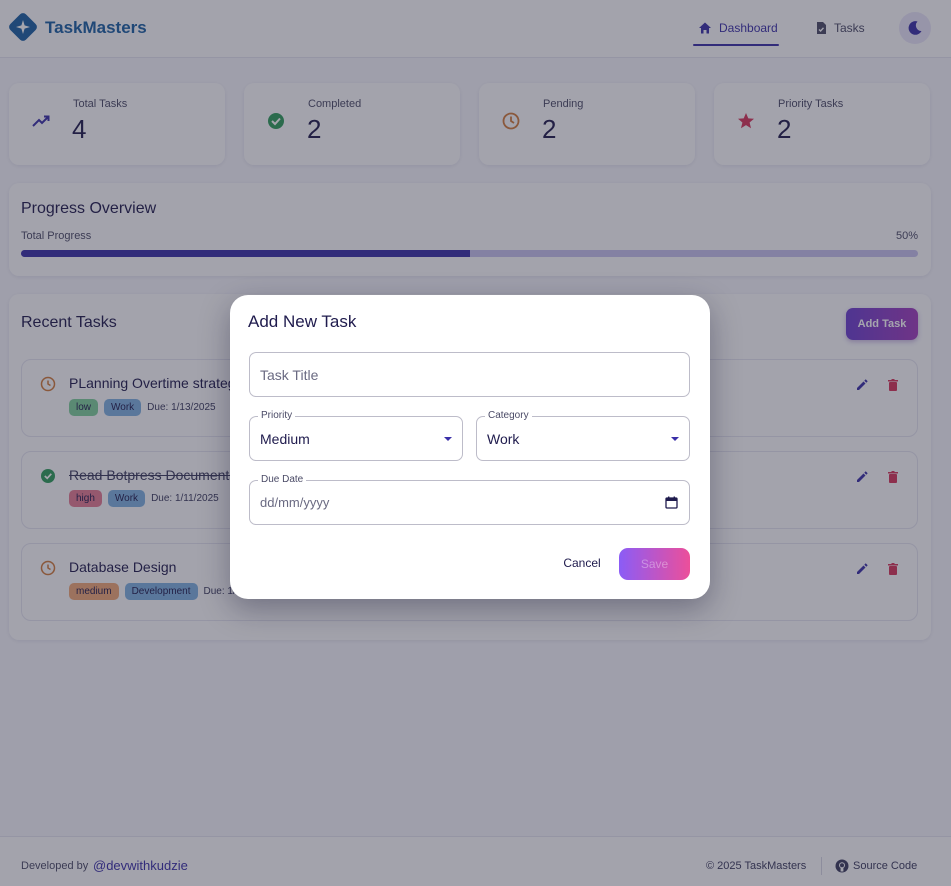 Image resolution: width=951 pixels, height=886 pixels. I want to click on due-date-input, so click(455, 502).